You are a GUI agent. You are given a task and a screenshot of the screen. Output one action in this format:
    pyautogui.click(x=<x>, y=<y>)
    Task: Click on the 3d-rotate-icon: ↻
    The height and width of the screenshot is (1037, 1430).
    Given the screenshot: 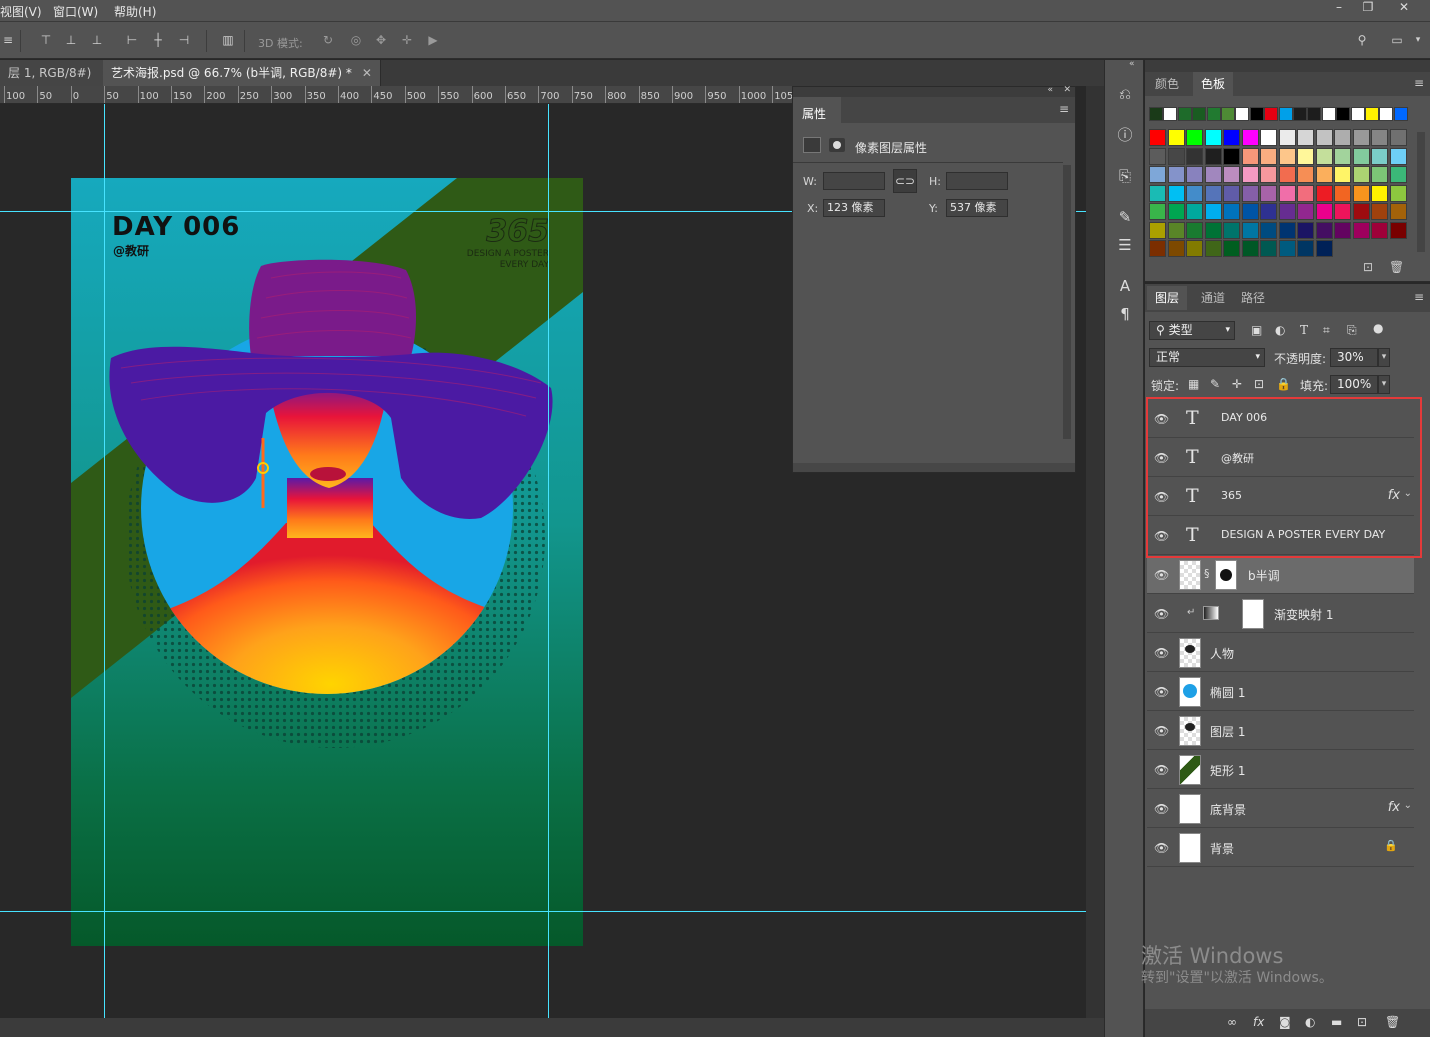 What is the action you would take?
    pyautogui.click(x=328, y=40)
    